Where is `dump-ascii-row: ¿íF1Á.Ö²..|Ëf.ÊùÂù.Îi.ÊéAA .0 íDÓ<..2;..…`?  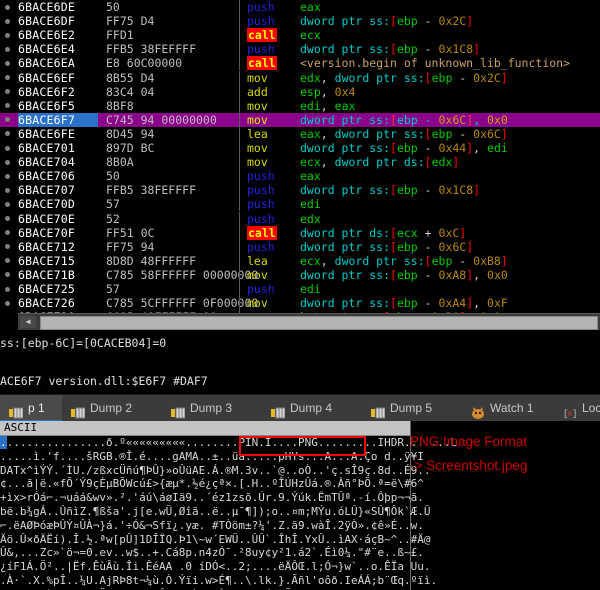
dump-ascii-row: ¿íF1Á.Ö²..|Ëf.ÊùÂù.Îi.ÊéAA .0 íDÓ<..2;..… is located at coordinates (215, 567).